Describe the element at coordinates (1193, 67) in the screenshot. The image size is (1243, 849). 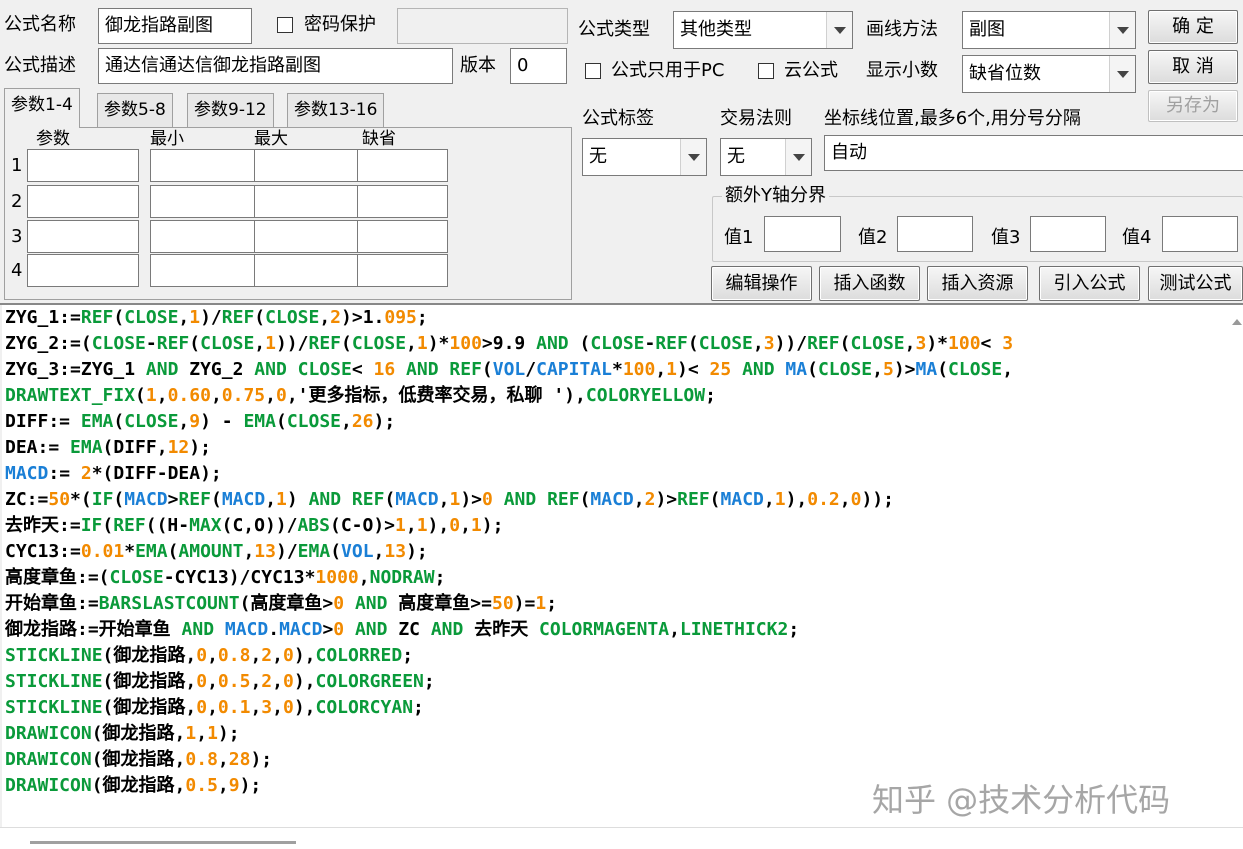
I see `cancel-button: 取 消` at that location.